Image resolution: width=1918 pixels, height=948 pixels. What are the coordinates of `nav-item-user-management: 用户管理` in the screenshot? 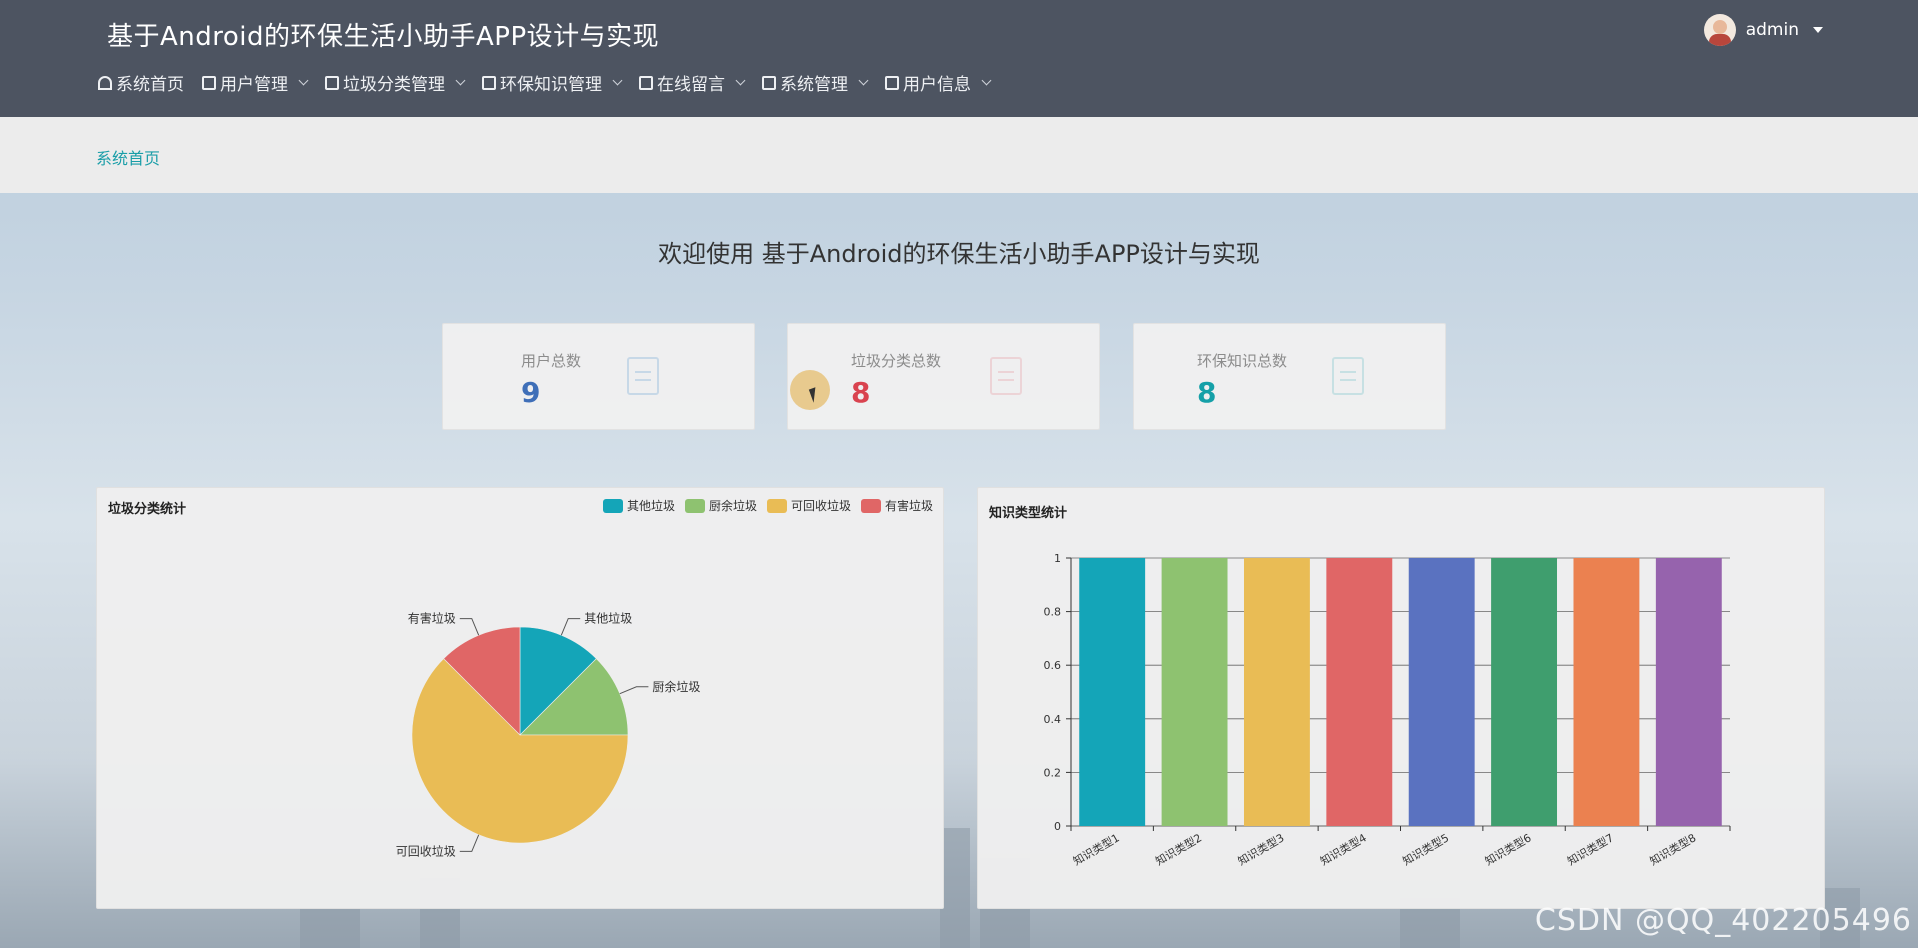 It's located at (255, 82).